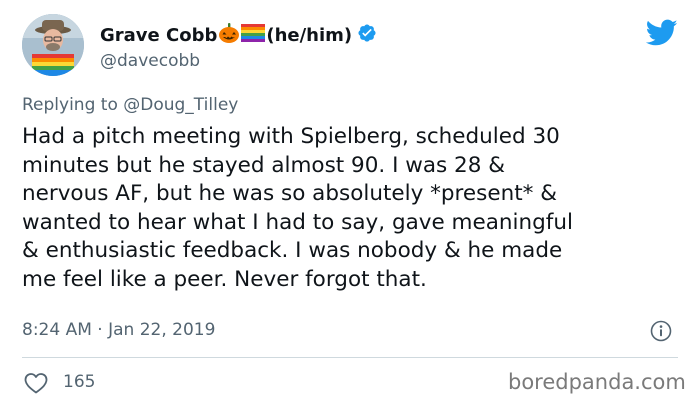 This screenshot has width=700, height=410. What do you see at coordinates (350, 357) in the screenshot?
I see `divider` at bounding box center [350, 357].